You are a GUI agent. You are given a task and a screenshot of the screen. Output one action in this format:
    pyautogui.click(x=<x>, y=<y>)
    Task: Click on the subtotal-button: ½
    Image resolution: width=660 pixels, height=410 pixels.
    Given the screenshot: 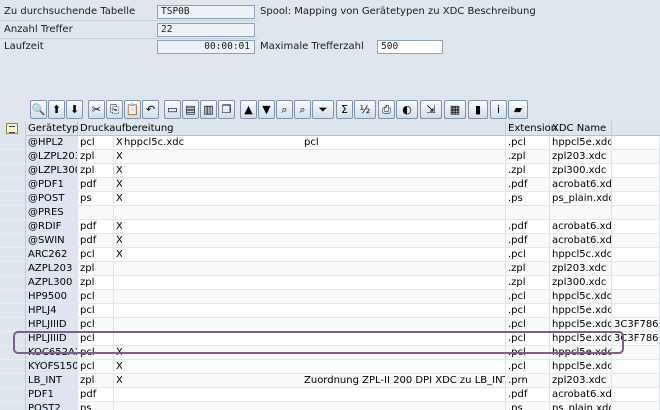 What is the action you would take?
    pyautogui.click(x=365, y=109)
    